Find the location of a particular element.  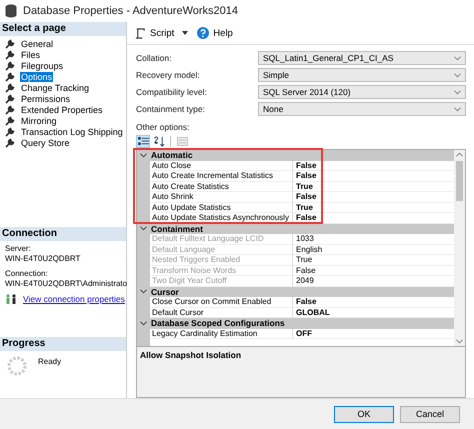

property-name: Auto Shrink is located at coordinates (221, 197).